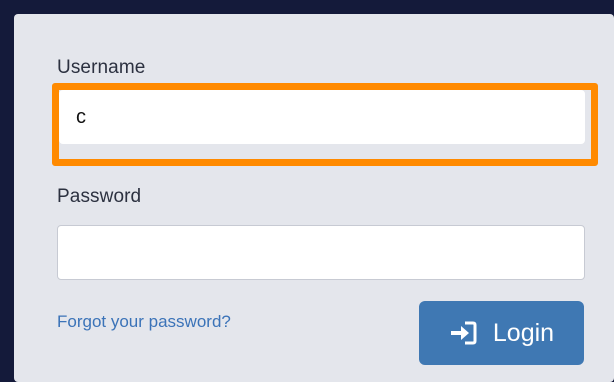 The height and width of the screenshot is (382, 614). Describe the element at coordinates (523, 332) in the screenshot. I see `login-button-label: Login` at that location.